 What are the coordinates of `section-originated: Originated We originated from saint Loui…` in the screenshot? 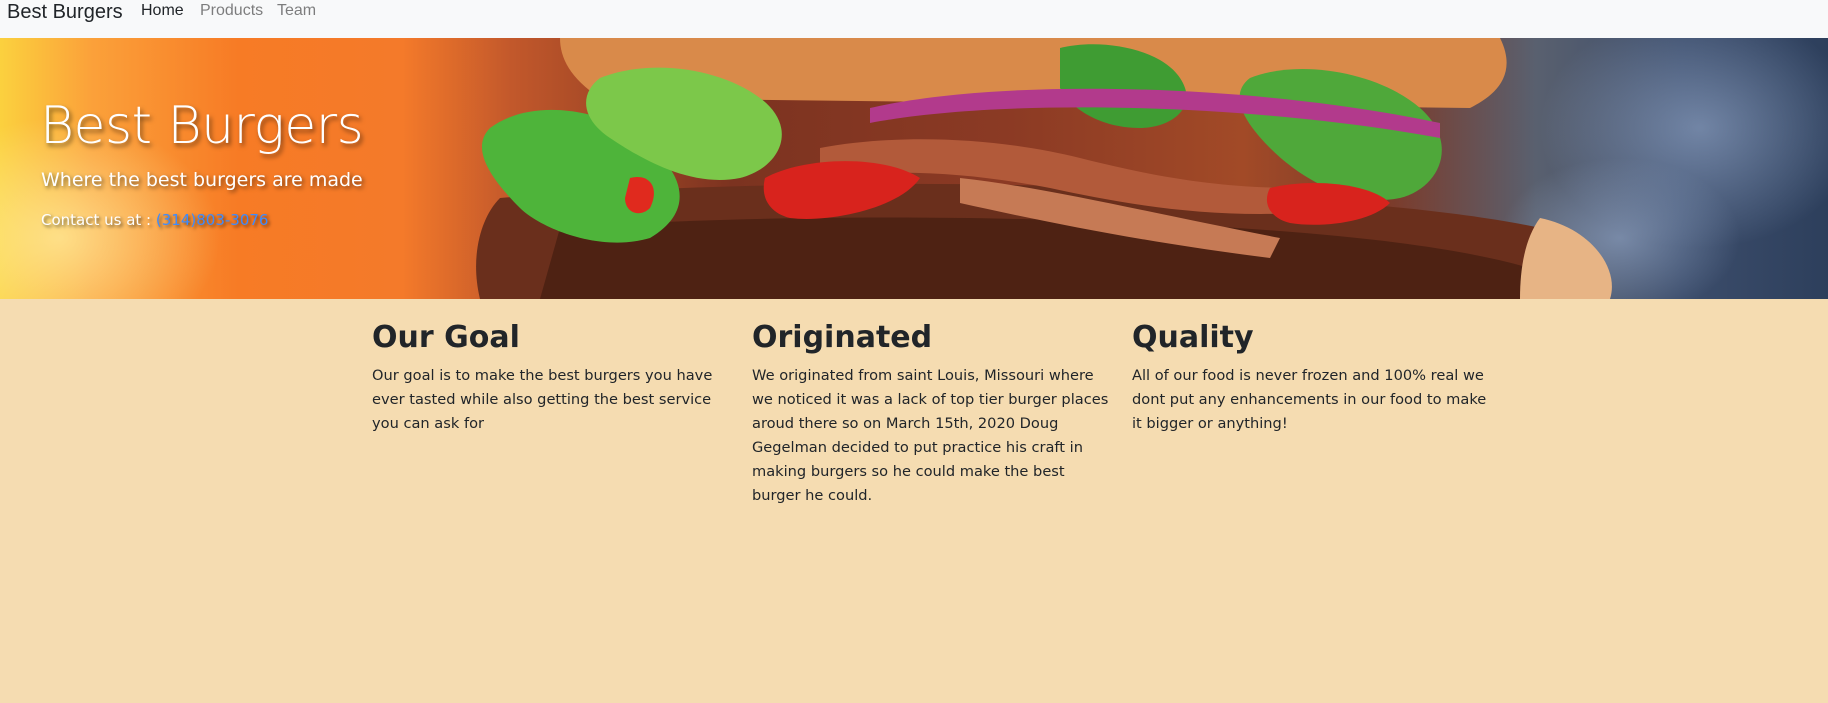 It's located at (932, 413).